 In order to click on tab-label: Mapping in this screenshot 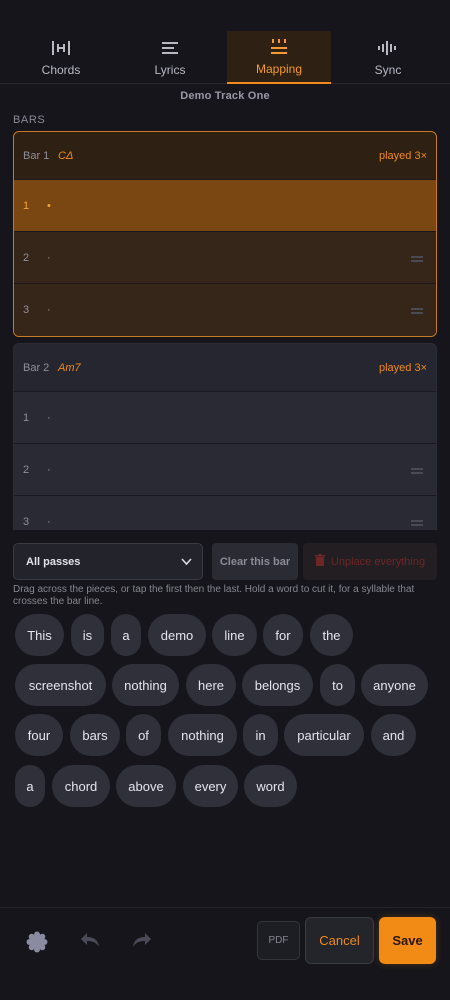, I will do `click(279, 69)`.